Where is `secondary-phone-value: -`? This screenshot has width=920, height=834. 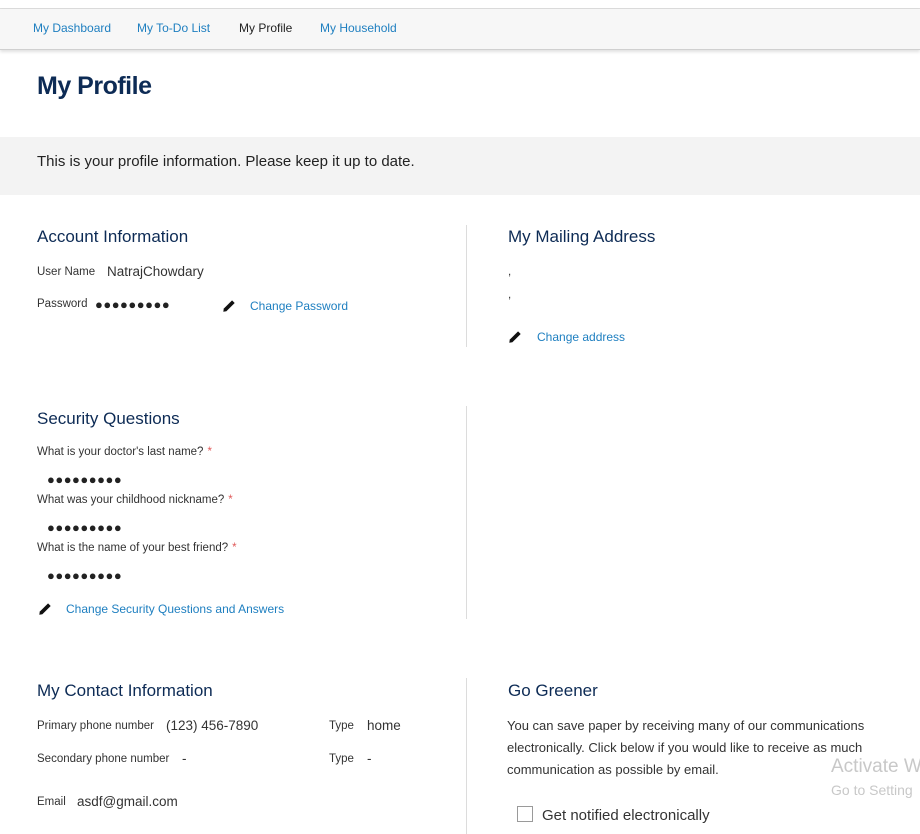 secondary-phone-value: - is located at coordinates (184, 758).